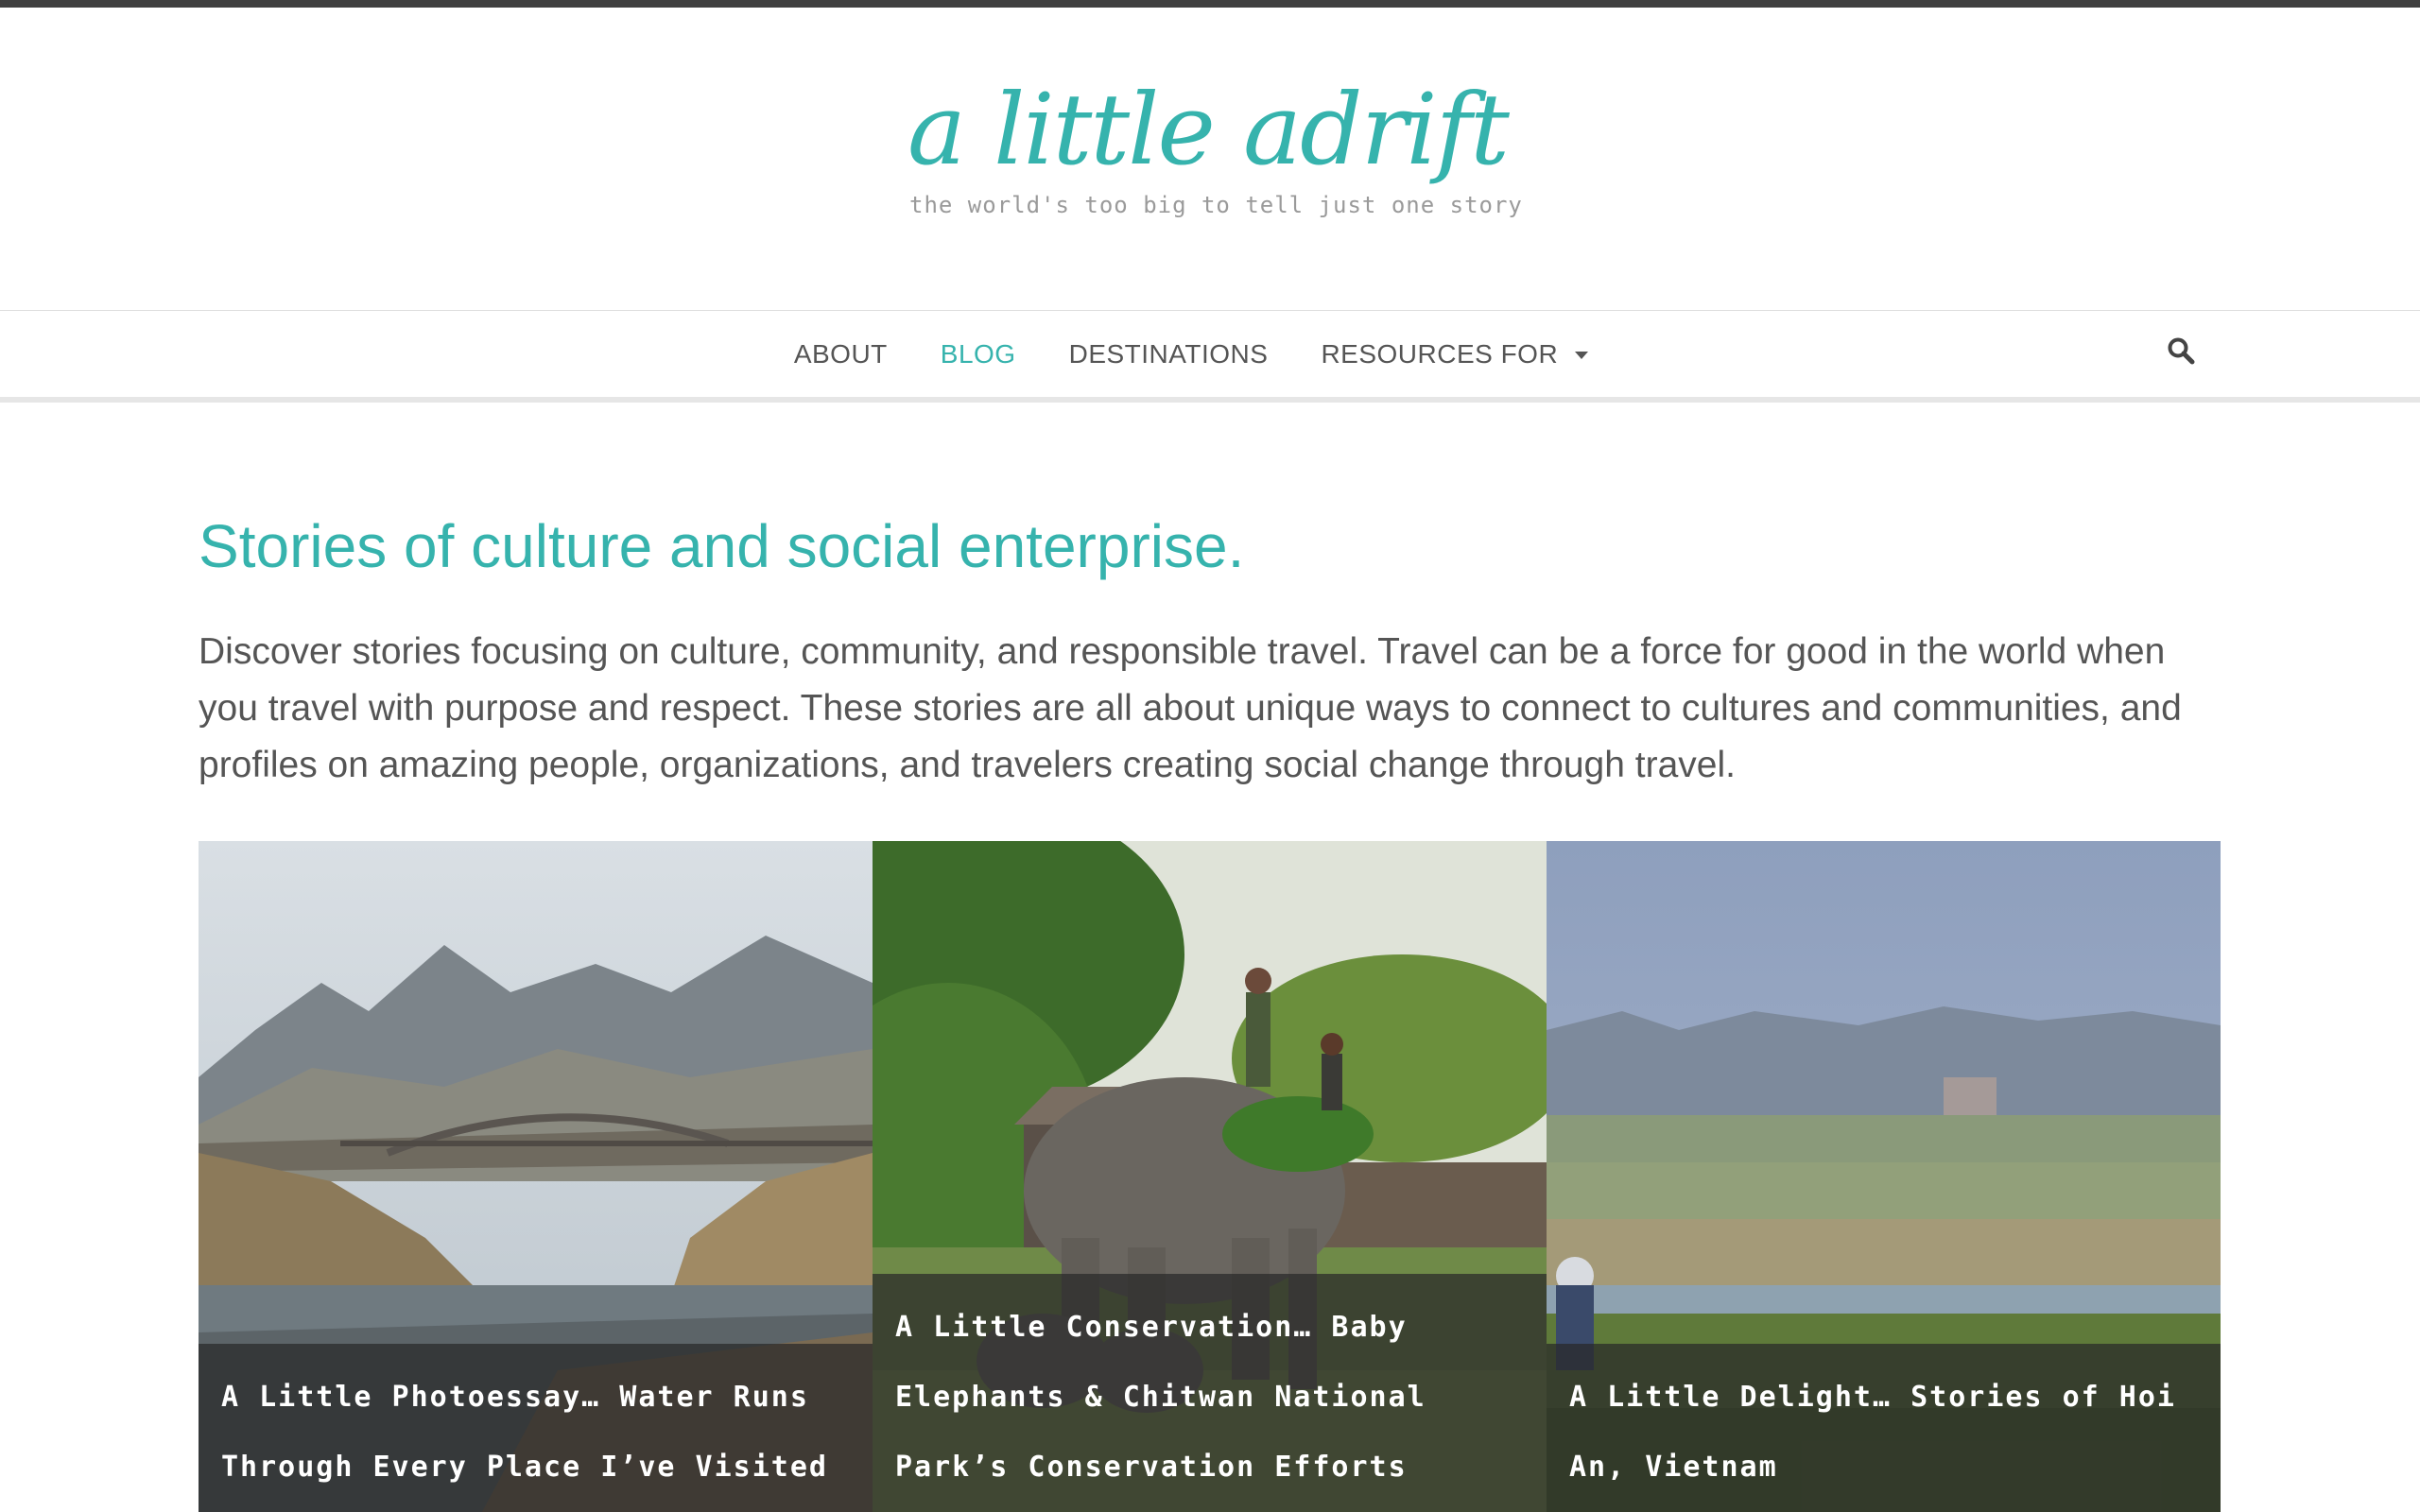  I want to click on nav-item-about: ABOUT, so click(841, 354).